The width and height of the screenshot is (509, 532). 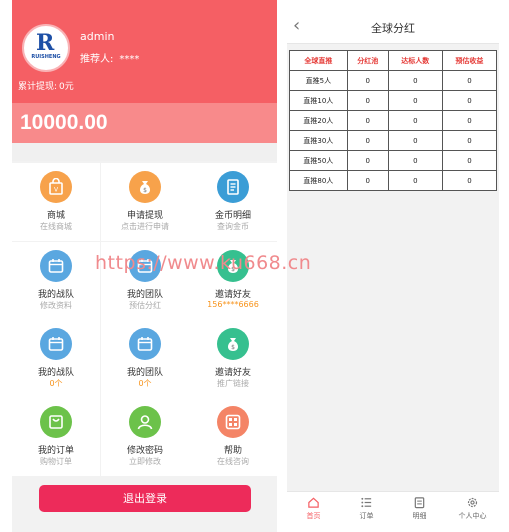 I want to click on menu-item-subtitle: 购物订单, so click(x=56, y=461).